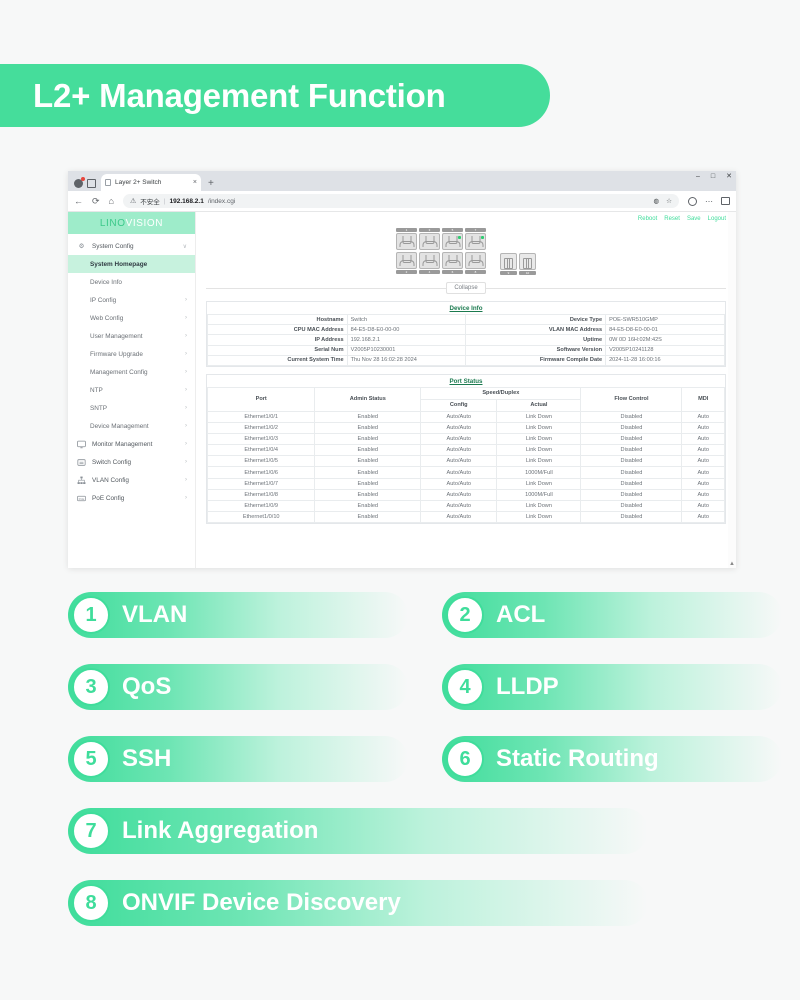 Image resolution: width=800 pixels, height=1000 pixels. I want to click on sidebar-item-label: Monitor Management, so click(122, 444).